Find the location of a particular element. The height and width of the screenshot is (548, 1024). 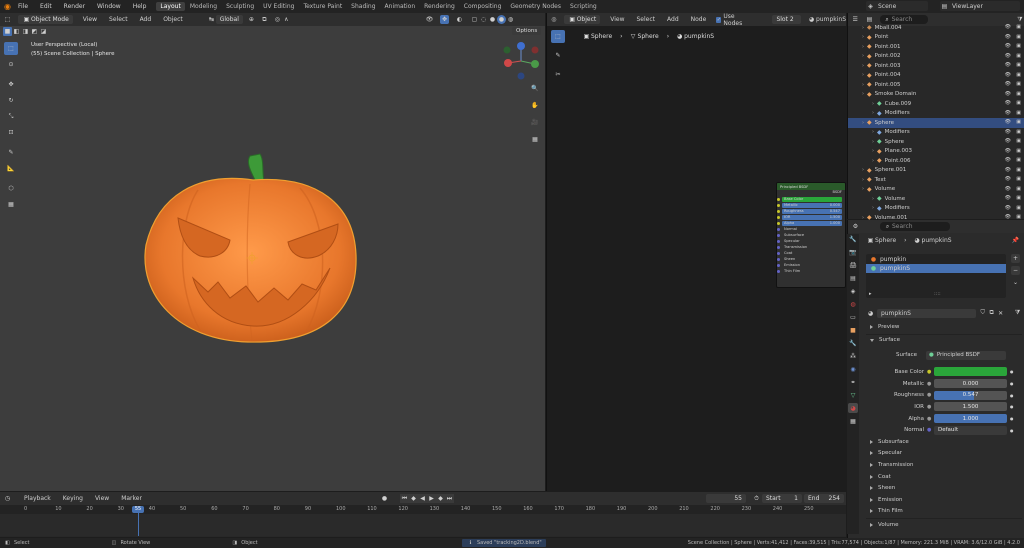

start-frame-field: Start 1 is located at coordinates (782, 498).